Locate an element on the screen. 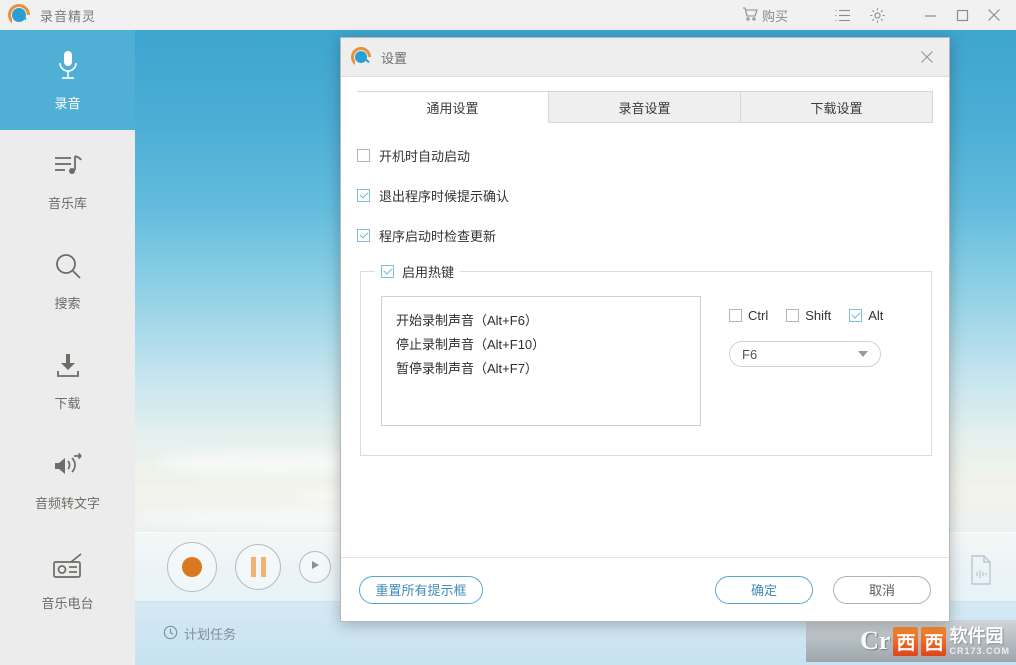 Image resolution: width=1016 pixels, height=665 pixels. tab-general-settings: 通用设置 is located at coordinates (453, 107).